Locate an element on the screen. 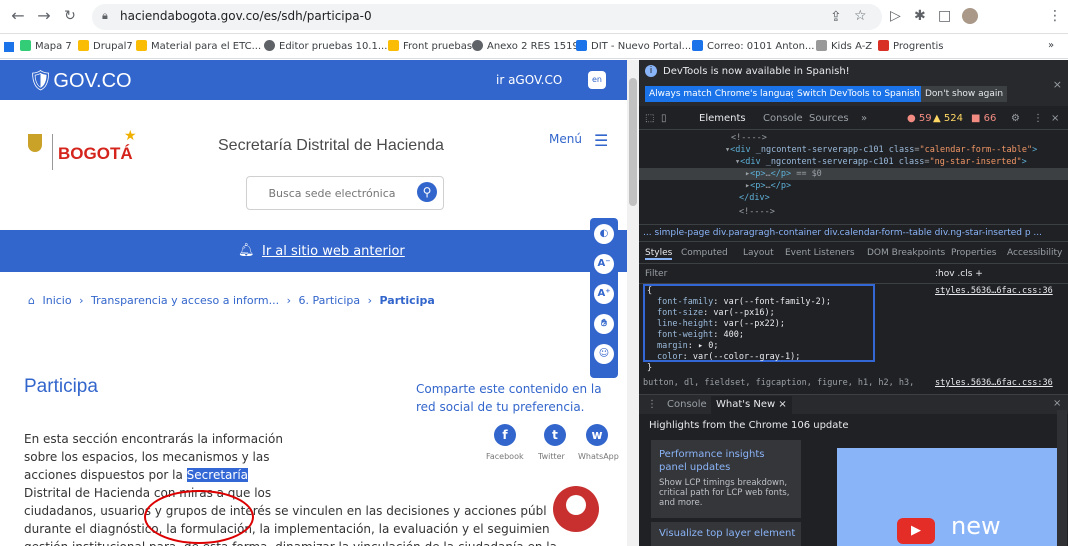 The image size is (1068, 546). search-input is located at coordinates (332, 193).